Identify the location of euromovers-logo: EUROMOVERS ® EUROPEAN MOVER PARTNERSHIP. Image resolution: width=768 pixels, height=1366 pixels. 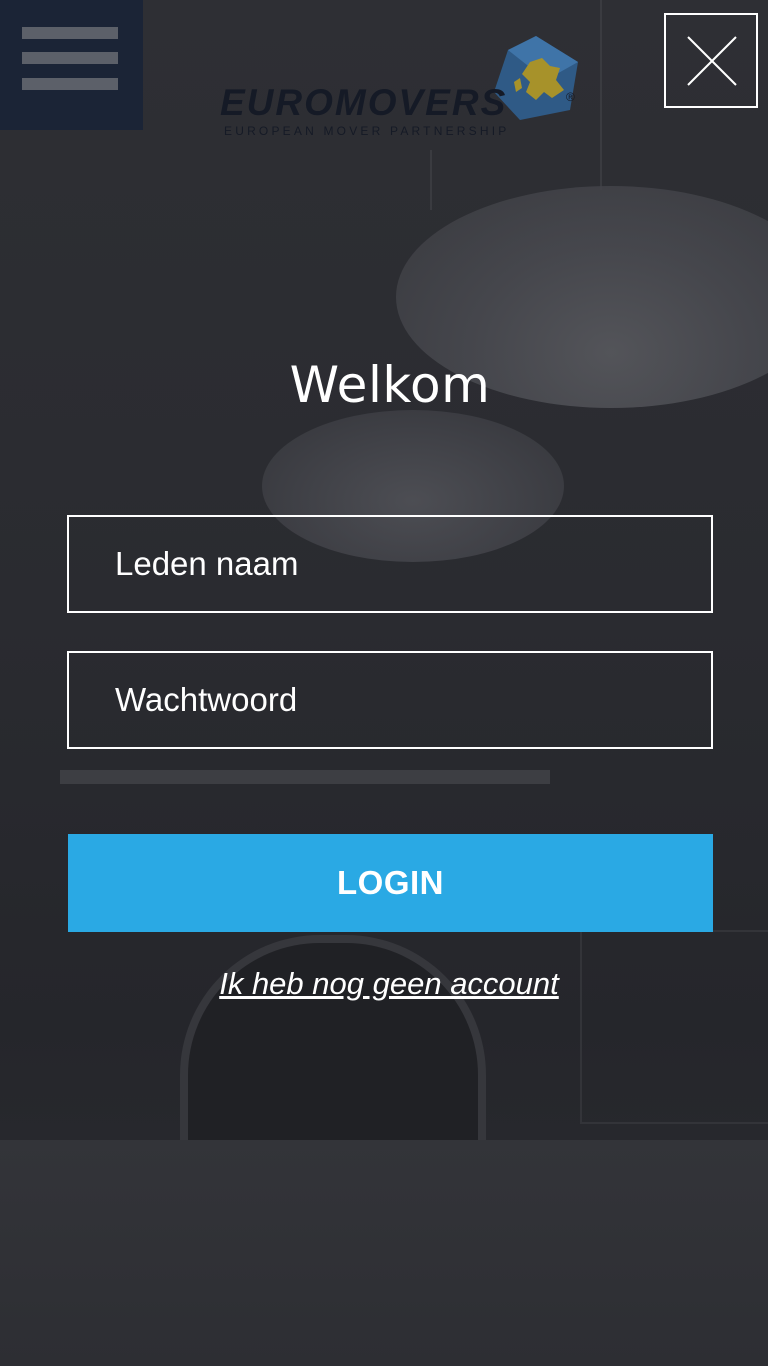
(401, 88).